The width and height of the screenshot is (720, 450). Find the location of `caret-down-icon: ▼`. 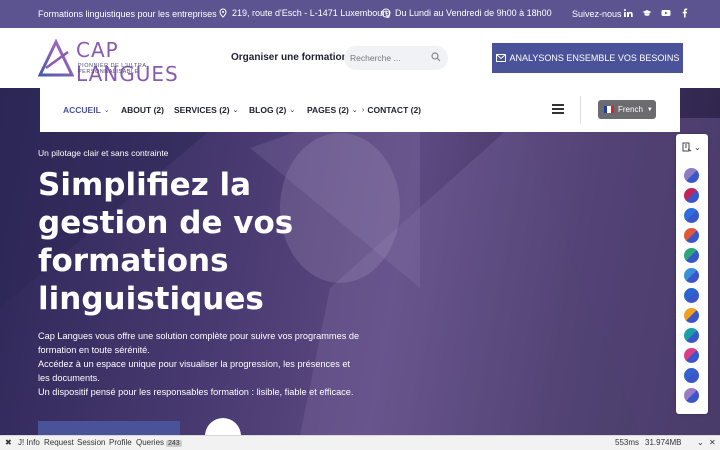

caret-down-icon: ▼ is located at coordinates (649, 109).